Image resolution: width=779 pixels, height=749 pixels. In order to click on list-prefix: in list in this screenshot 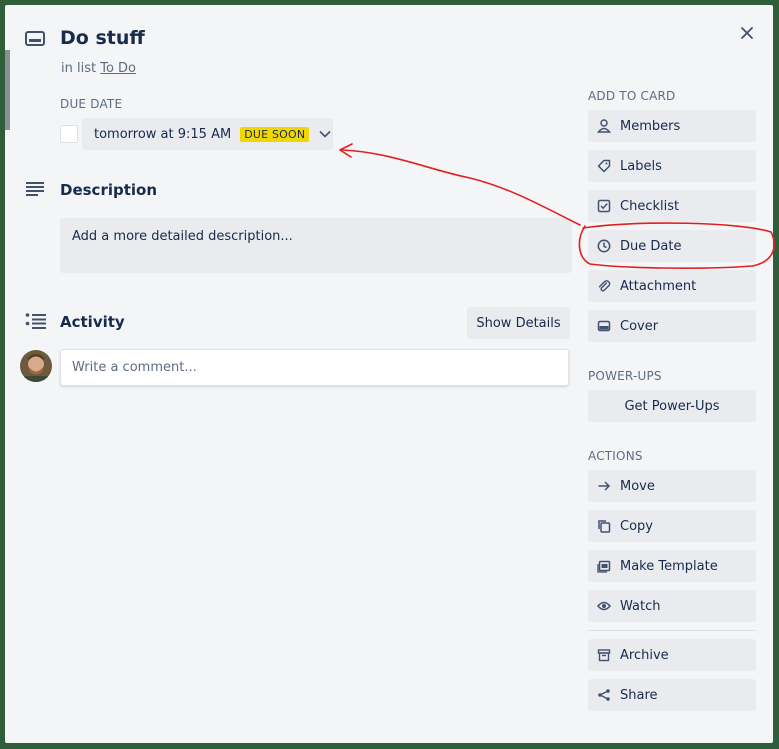, I will do `click(79, 68)`.